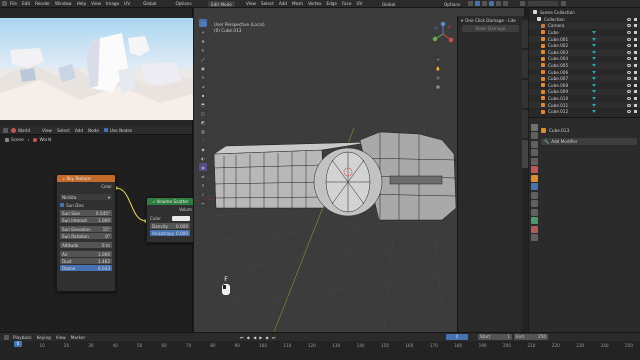  Describe the element at coordinates (534, 144) in the screenshot. I see `output-props-icon` at that location.